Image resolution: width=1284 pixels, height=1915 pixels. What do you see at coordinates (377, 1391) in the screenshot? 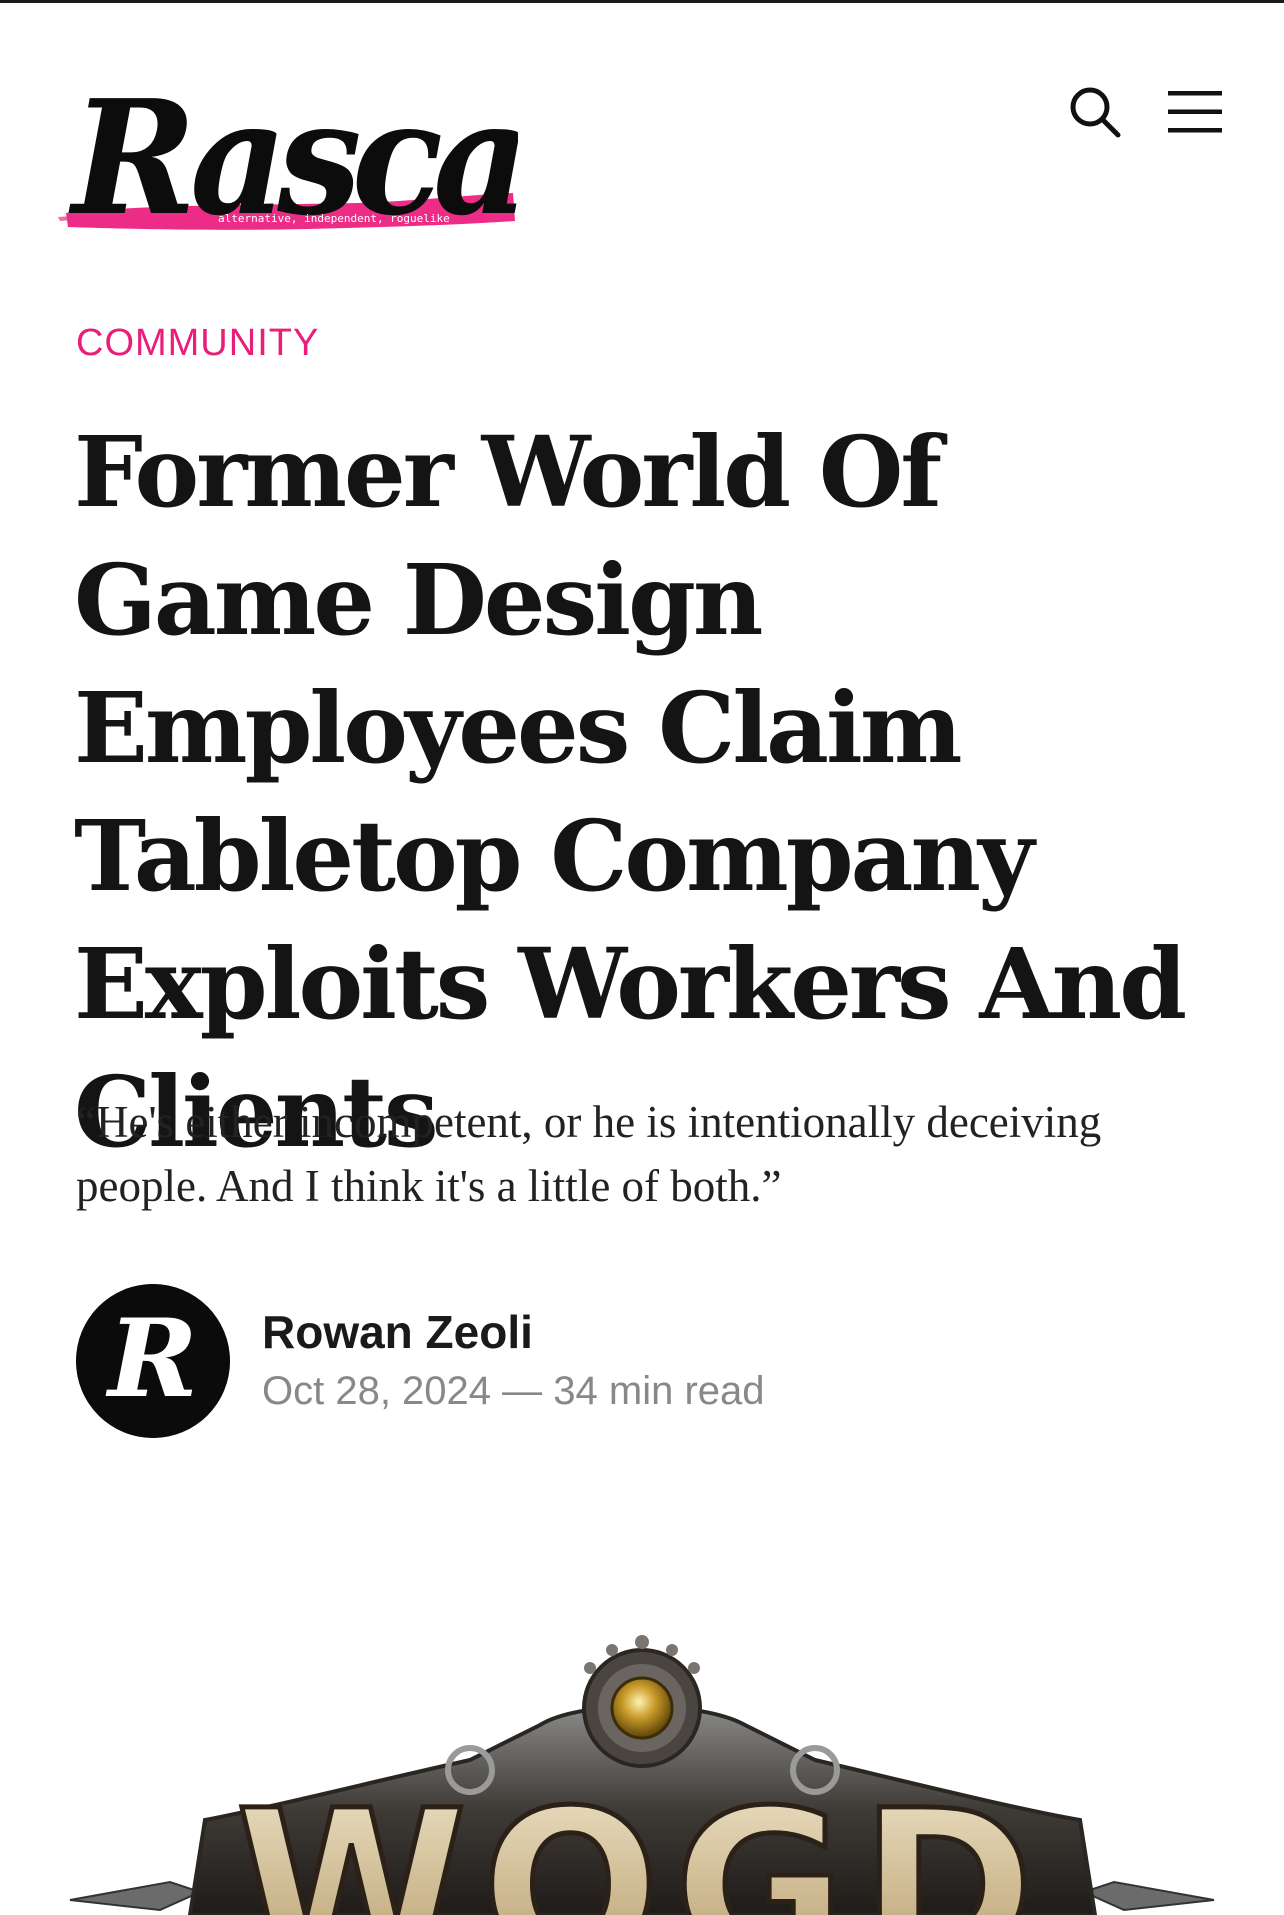
I see `publish-date: Oct 28, 2024` at bounding box center [377, 1391].